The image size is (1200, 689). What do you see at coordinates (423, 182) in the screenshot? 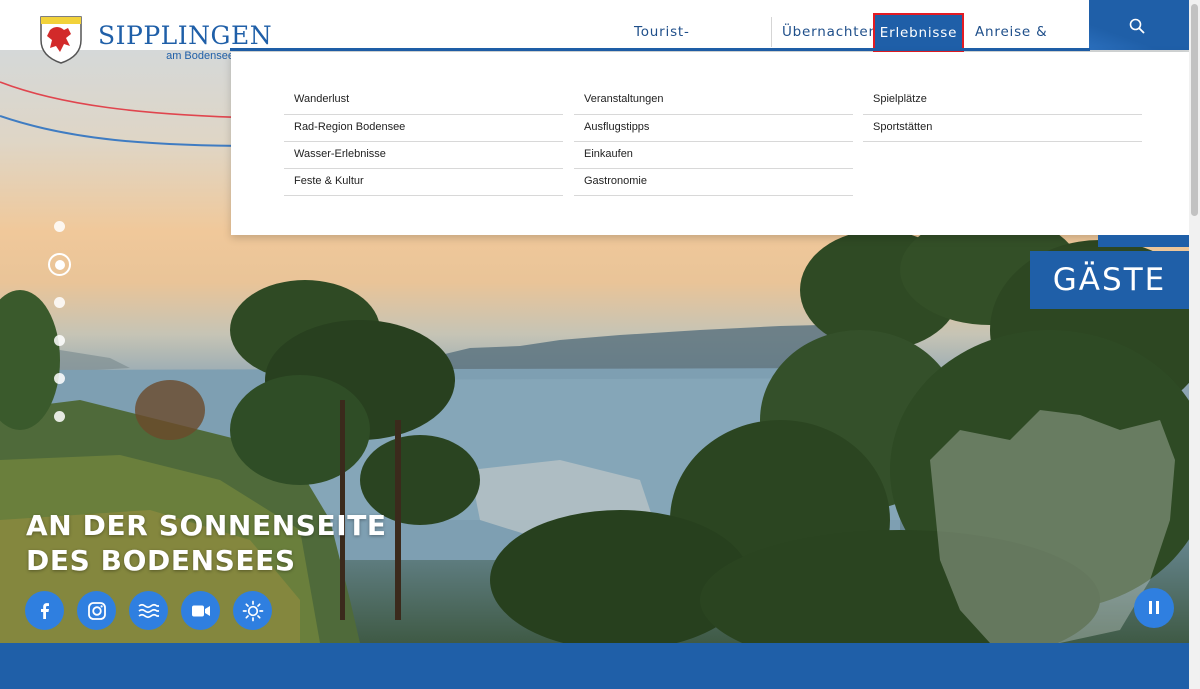
I see `menu-item-feste-kultur: Feste & Kultur` at bounding box center [423, 182].